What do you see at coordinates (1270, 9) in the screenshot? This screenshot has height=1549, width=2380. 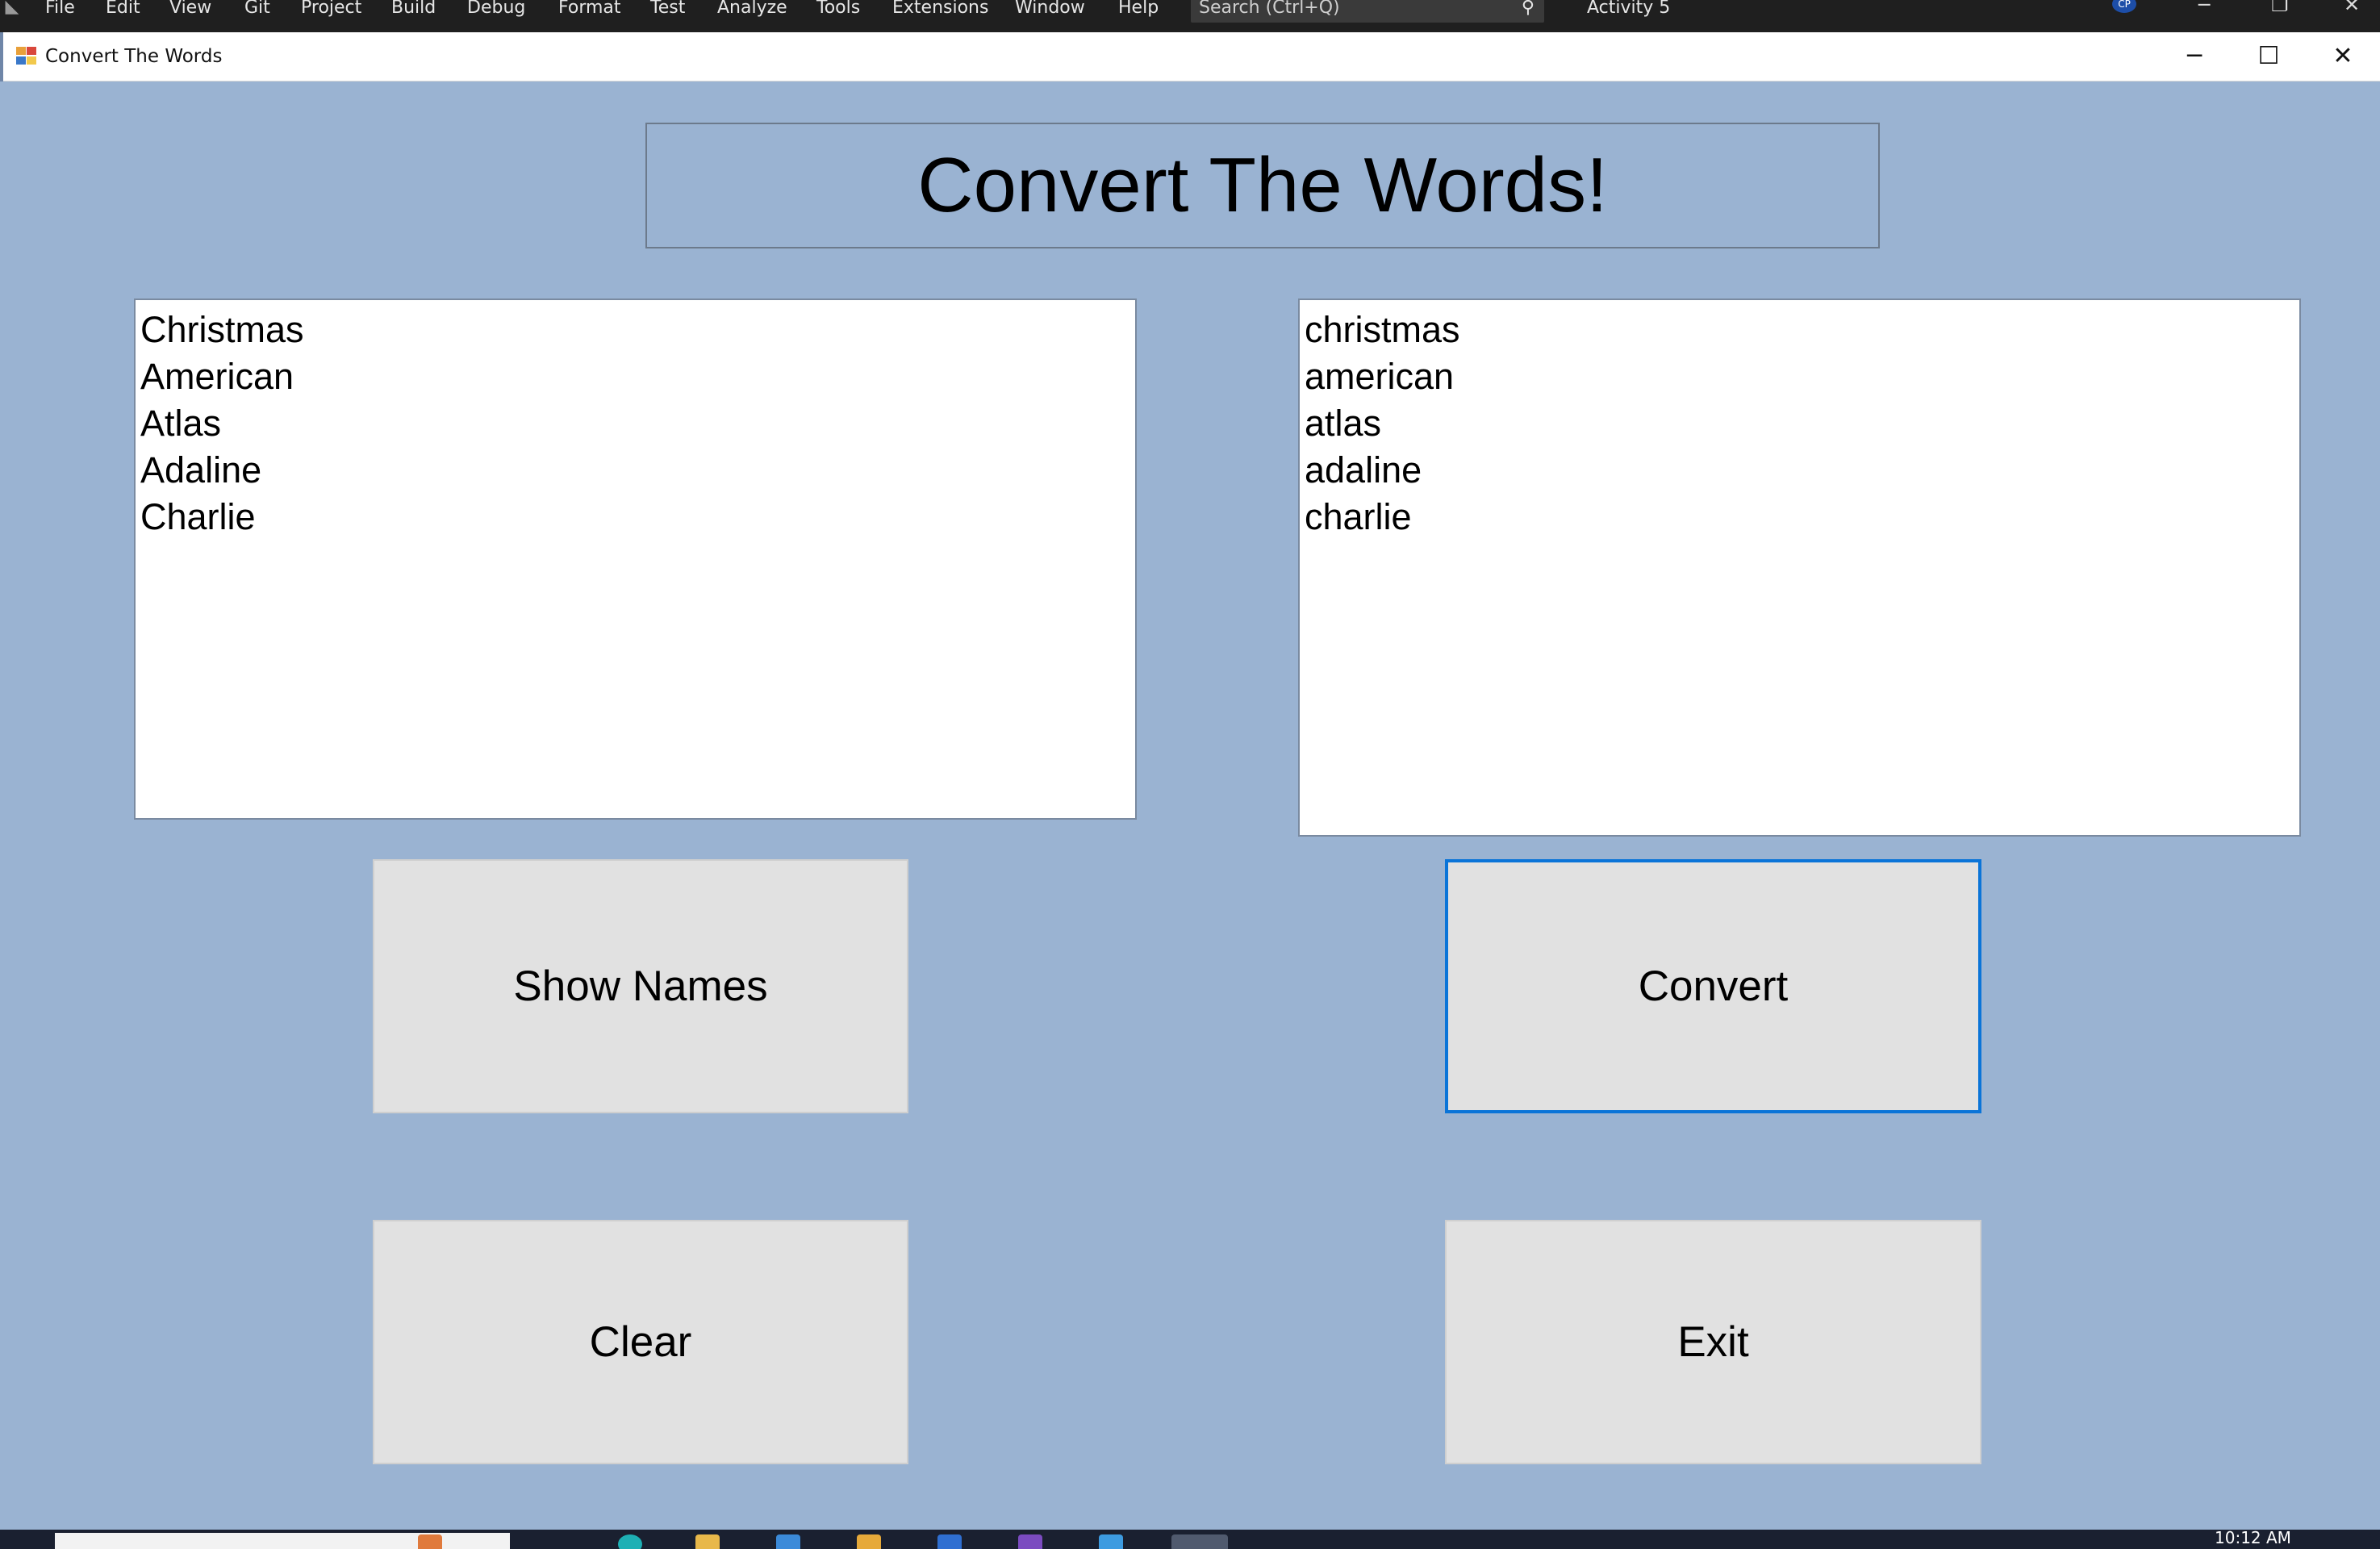 I see `ide-search-placeholder: Search (Ctrl+Q)` at bounding box center [1270, 9].